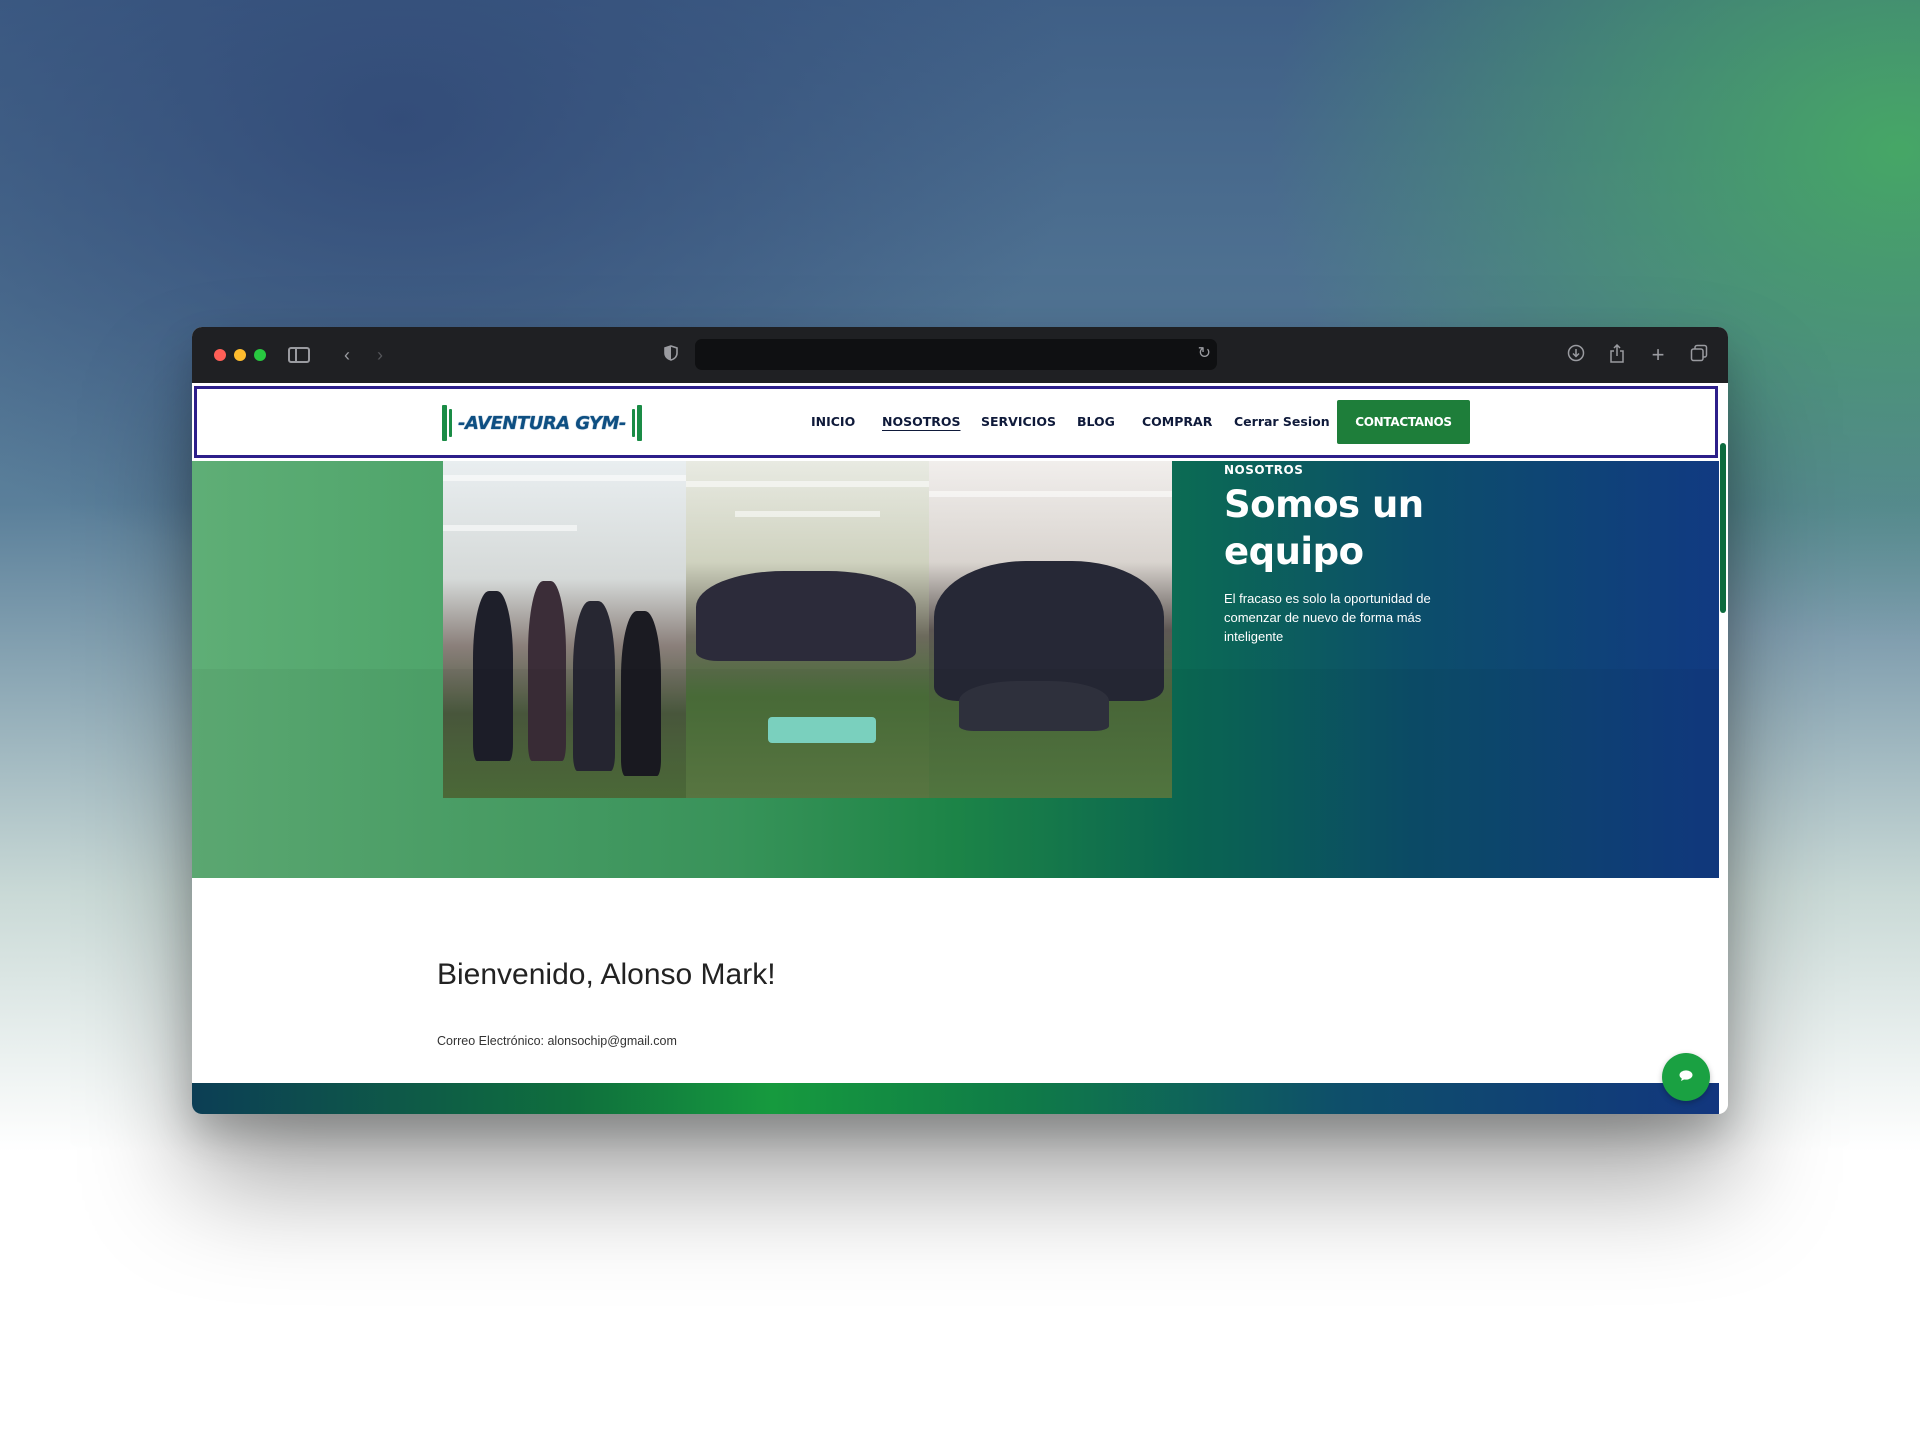  What do you see at coordinates (1018, 421) in the screenshot?
I see `nav-servicios: SERVICIOS` at bounding box center [1018, 421].